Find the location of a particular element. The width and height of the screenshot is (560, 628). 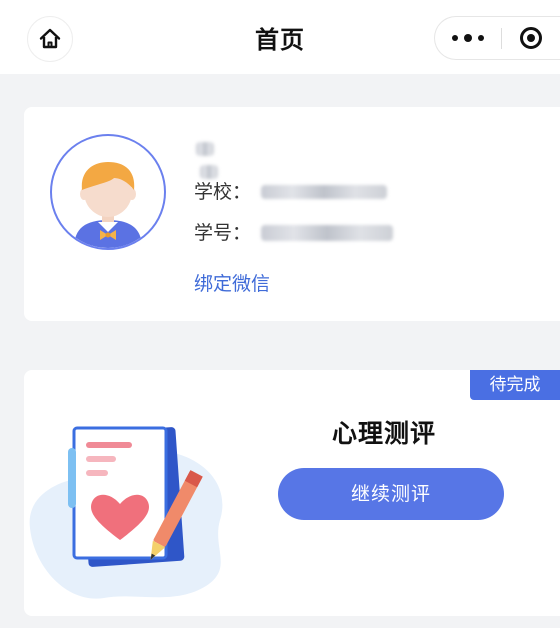

student-id-label: 学号： is located at coordinates (223, 232).